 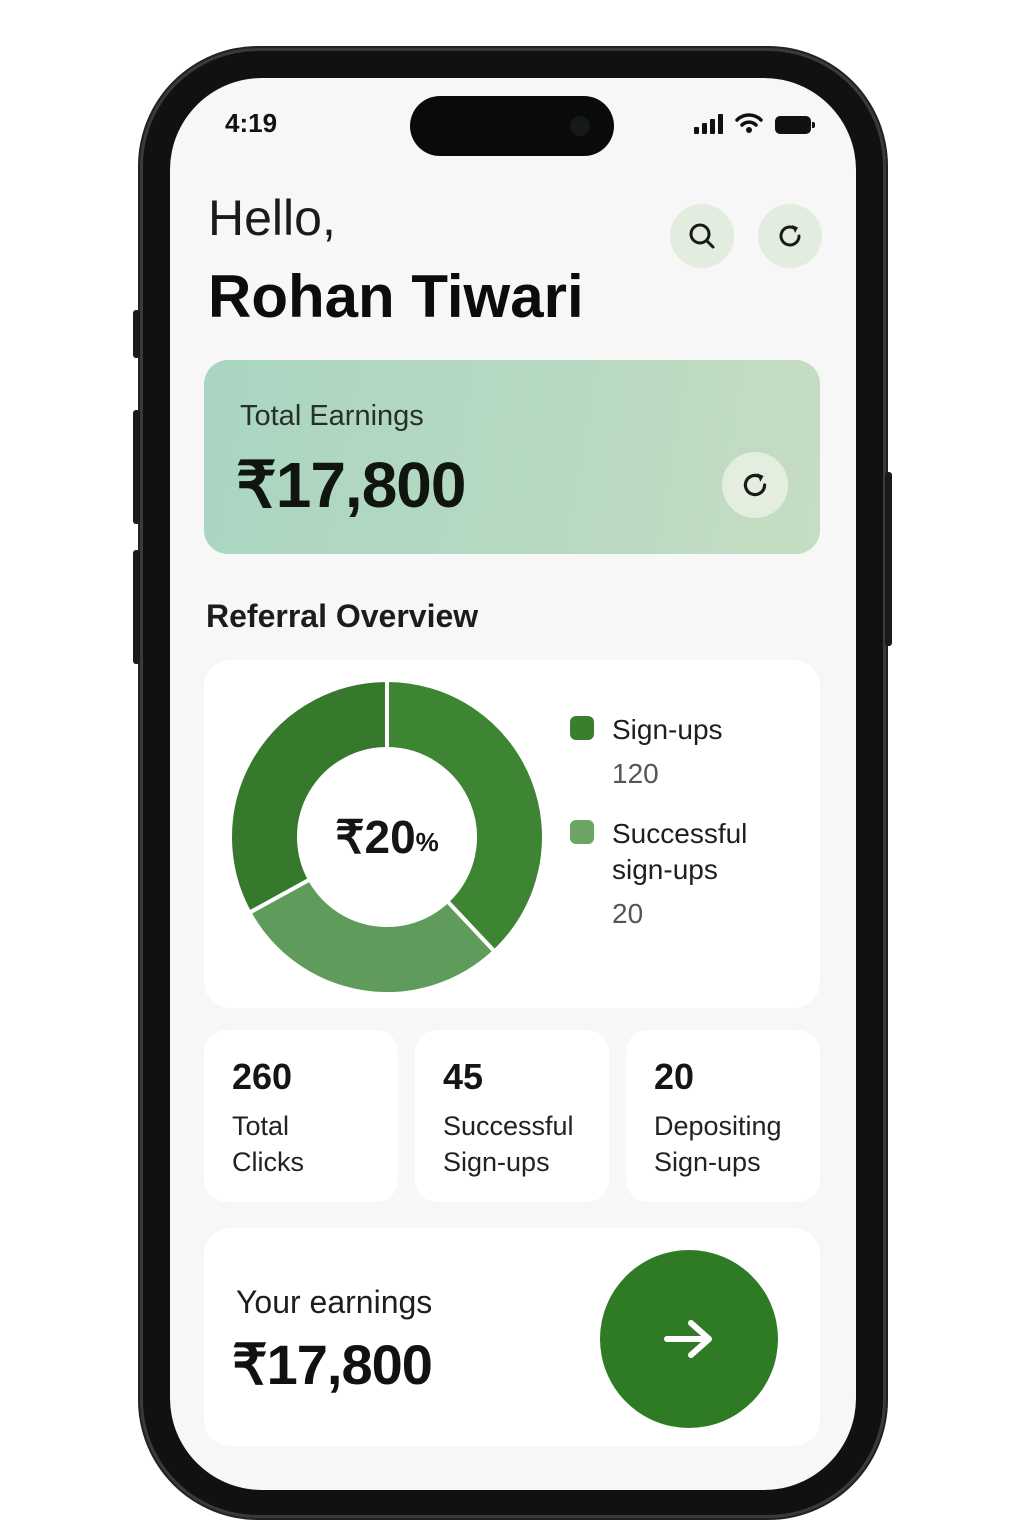 I want to click on stat-card-total-clicks: 260 Total Clicks, so click(x=301, y=1116).